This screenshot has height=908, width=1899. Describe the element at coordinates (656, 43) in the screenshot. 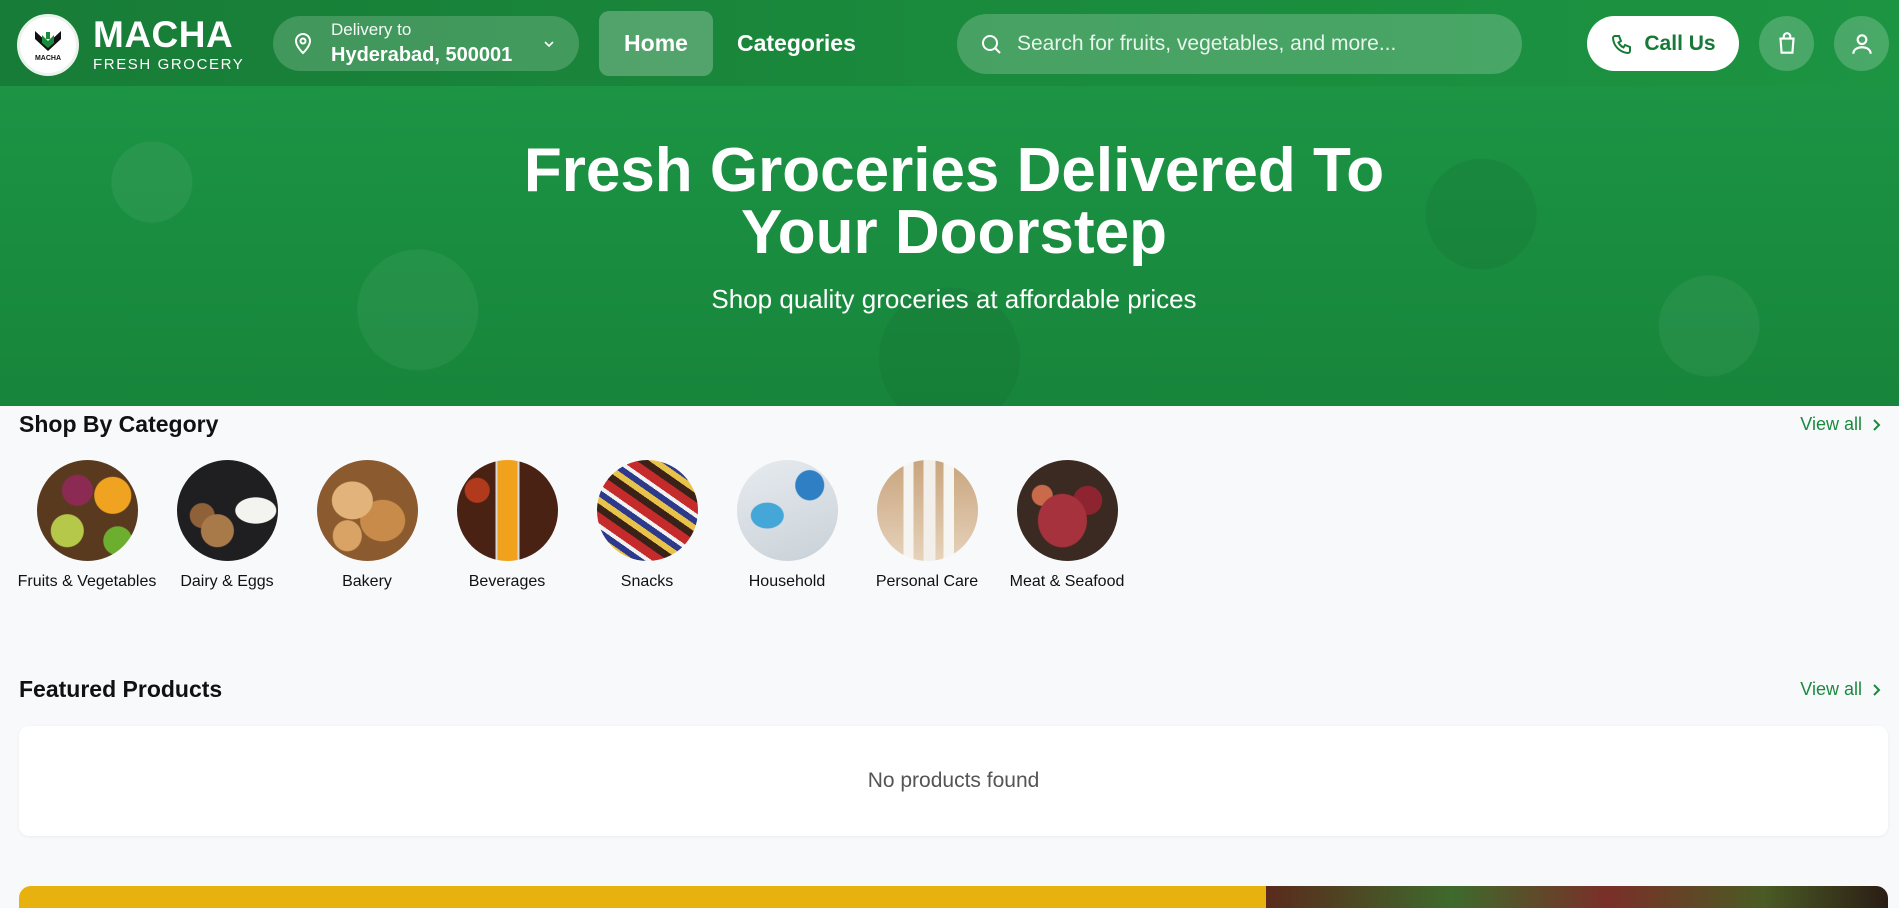

I see `nav-home: Home` at that location.